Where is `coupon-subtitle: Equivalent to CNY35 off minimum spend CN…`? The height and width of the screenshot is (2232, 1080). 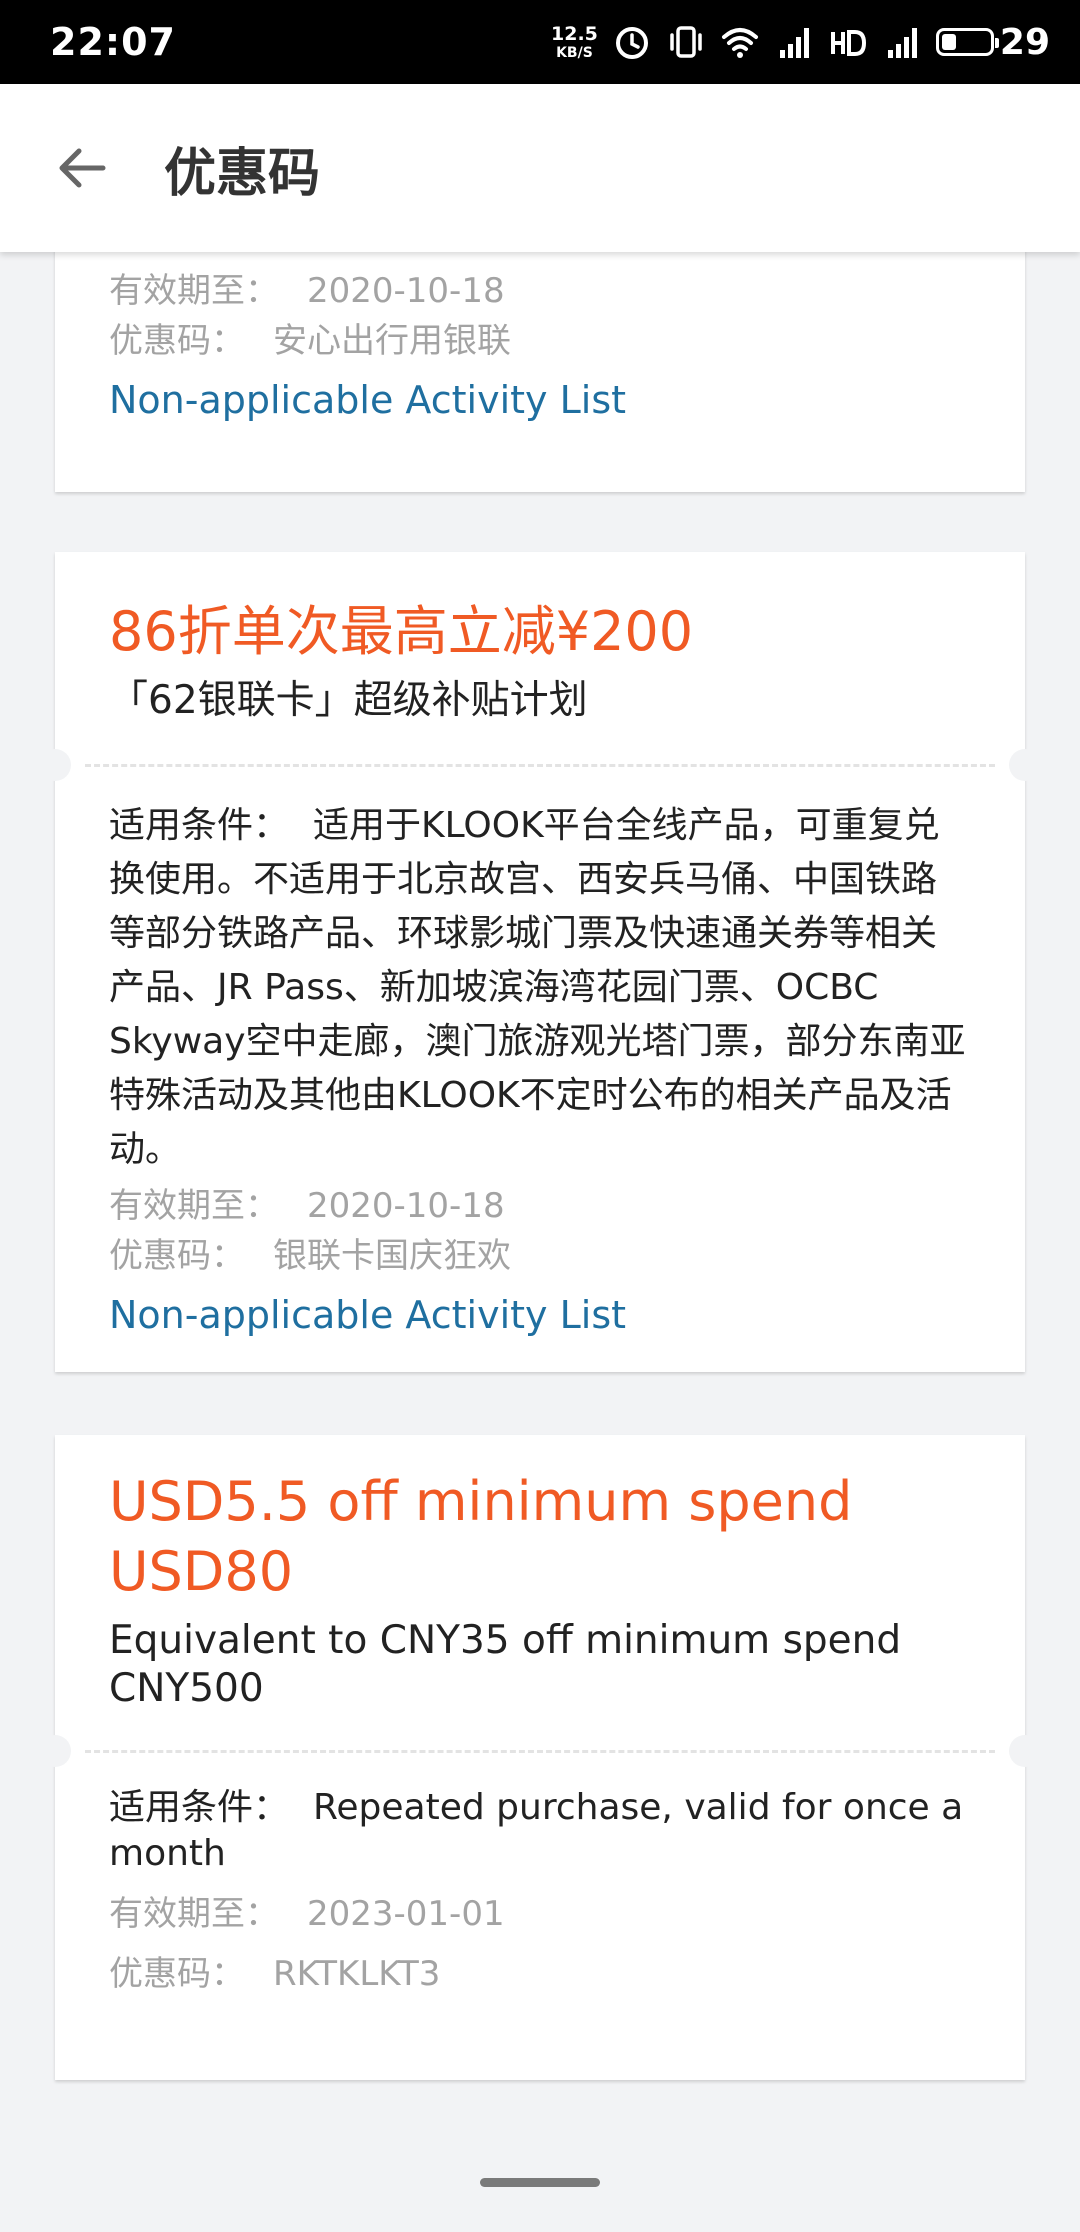 coupon-subtitle: Equivalent to CNY35 off minimum spend CN… is located at coordinates (505, 1664).